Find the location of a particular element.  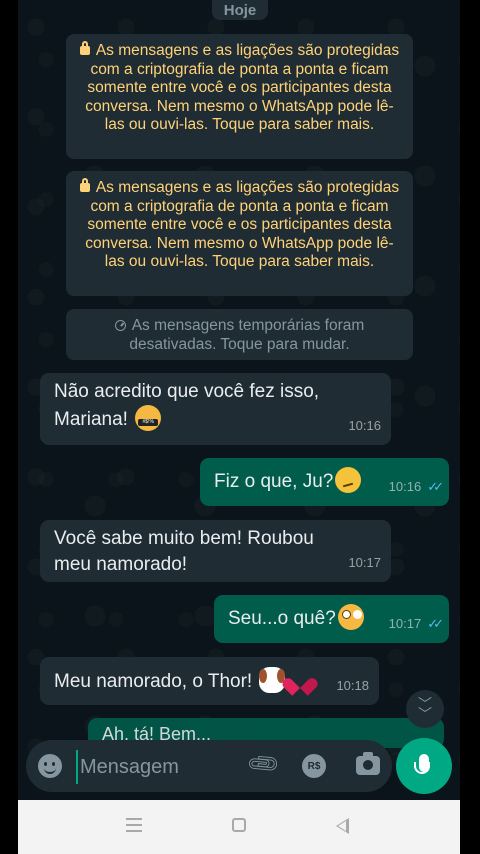

recent-apps-icon is located at coordinates (134, 825).